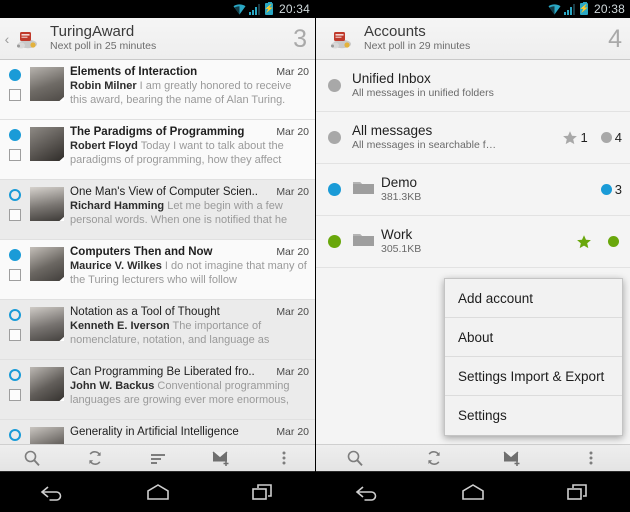 The image size is (630, 512). What do you see at coordinates (401, 249) in the screenshot?
I see `account-size: 305.1KB` at bounding box center [401, 249].